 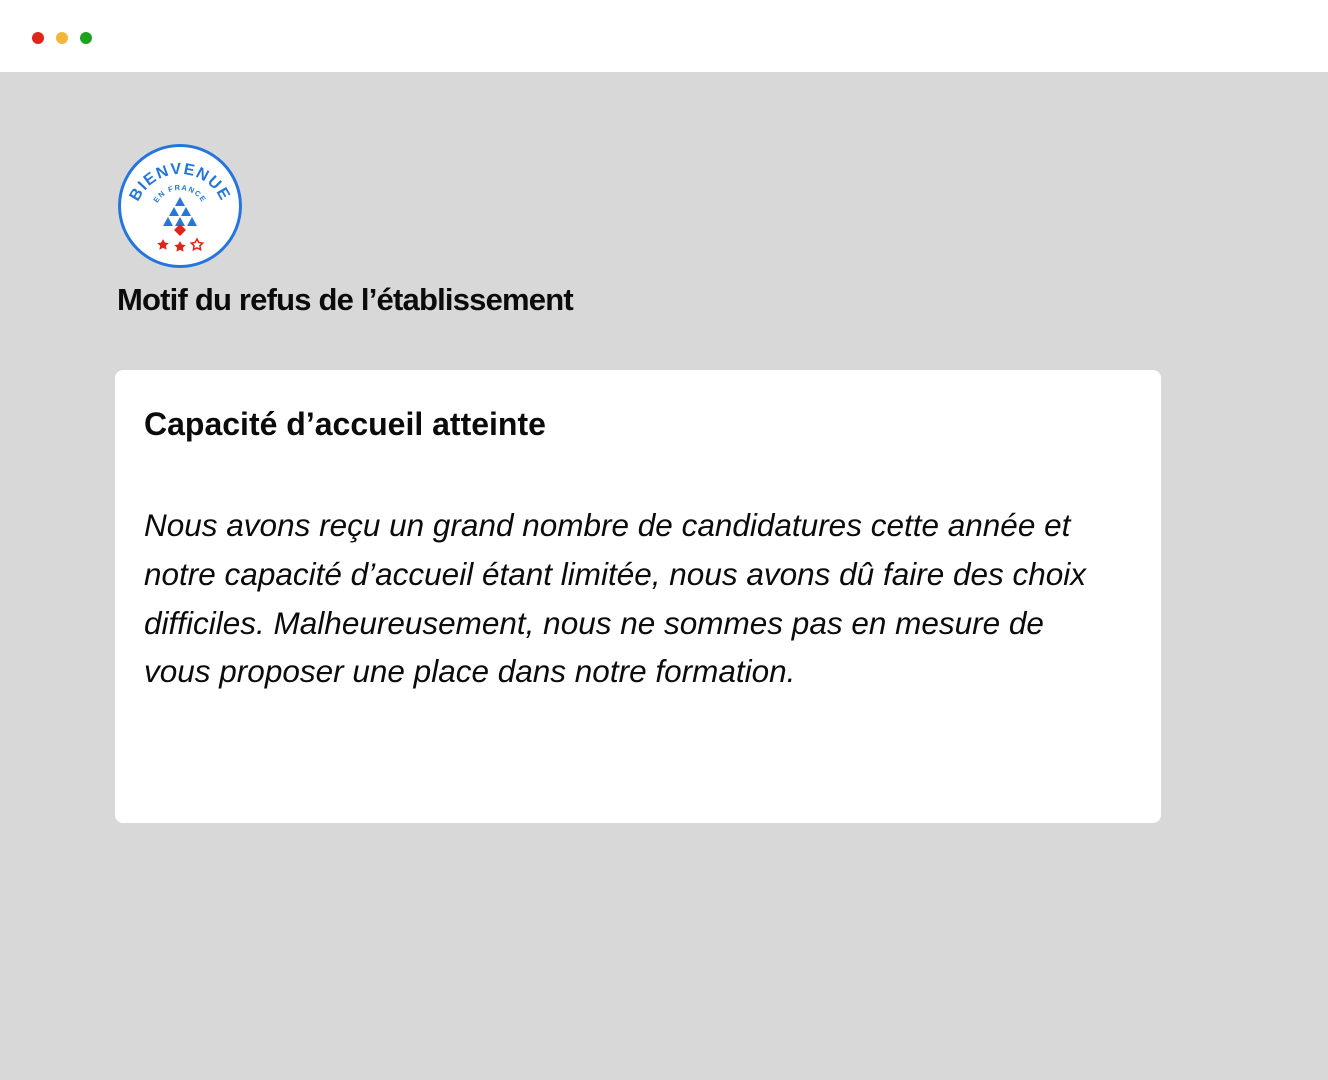 I want to click on maximize-window-button, so click(x=86, y=38).